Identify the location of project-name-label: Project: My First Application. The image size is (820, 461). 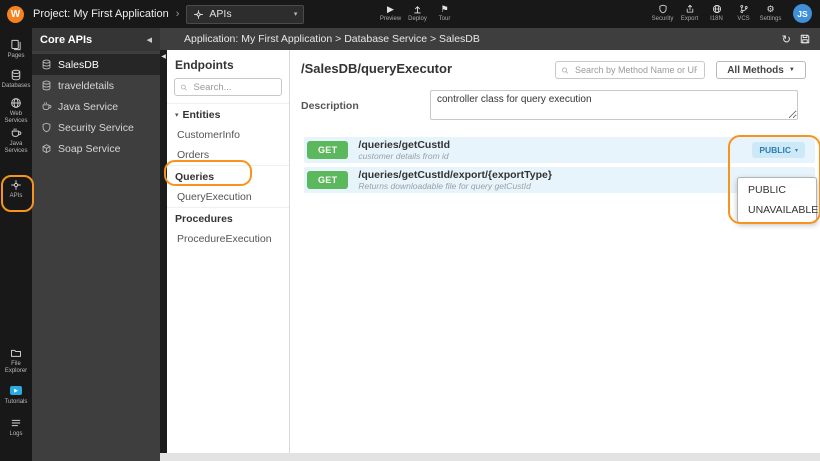
(101, 14).